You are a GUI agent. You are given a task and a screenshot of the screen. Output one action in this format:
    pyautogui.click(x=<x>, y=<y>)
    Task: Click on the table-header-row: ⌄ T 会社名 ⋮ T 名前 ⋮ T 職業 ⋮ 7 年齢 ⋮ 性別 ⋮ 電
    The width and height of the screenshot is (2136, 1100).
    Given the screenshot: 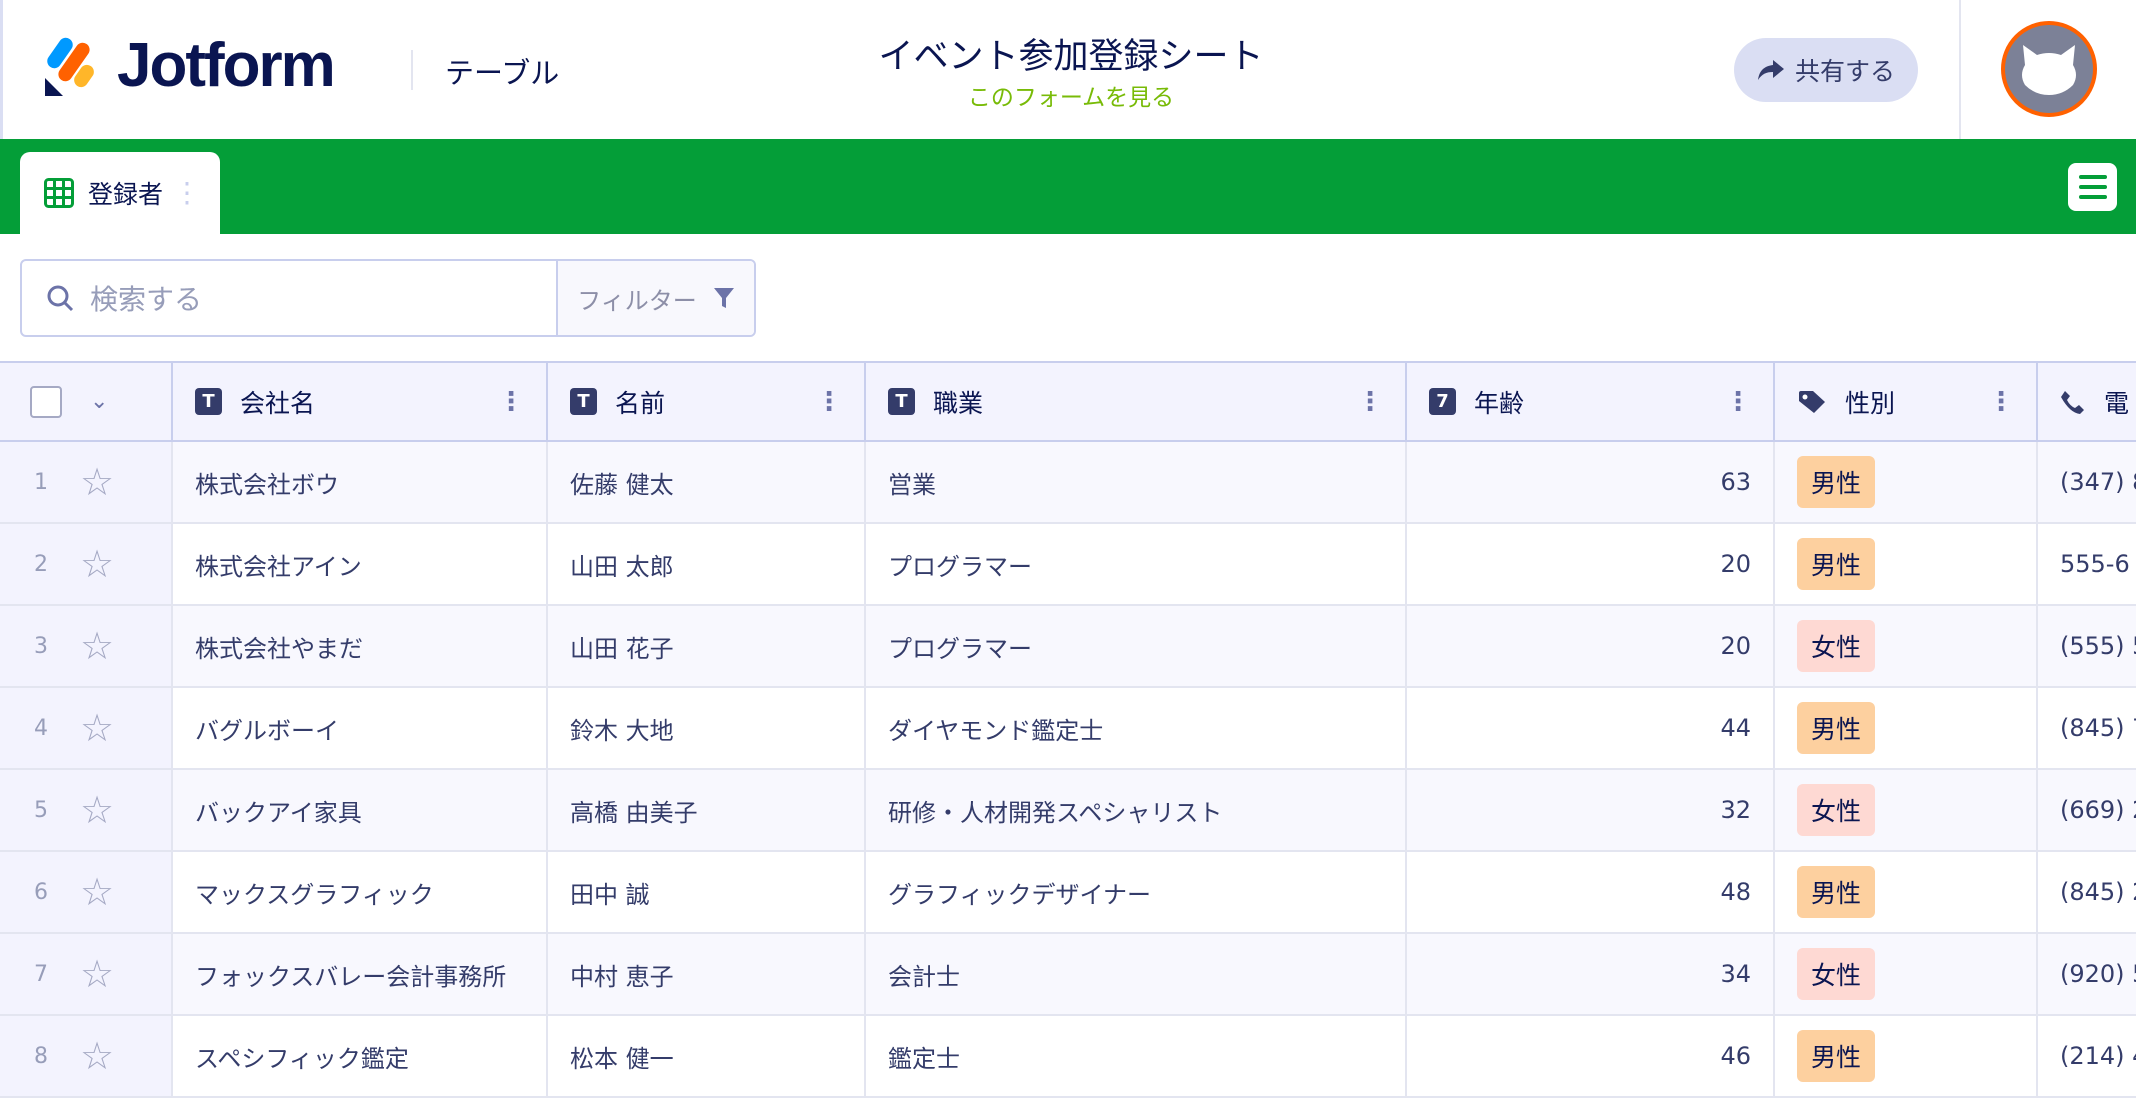 What is the action you would take?
    pyautogui.click(x=1068, y=402)
    